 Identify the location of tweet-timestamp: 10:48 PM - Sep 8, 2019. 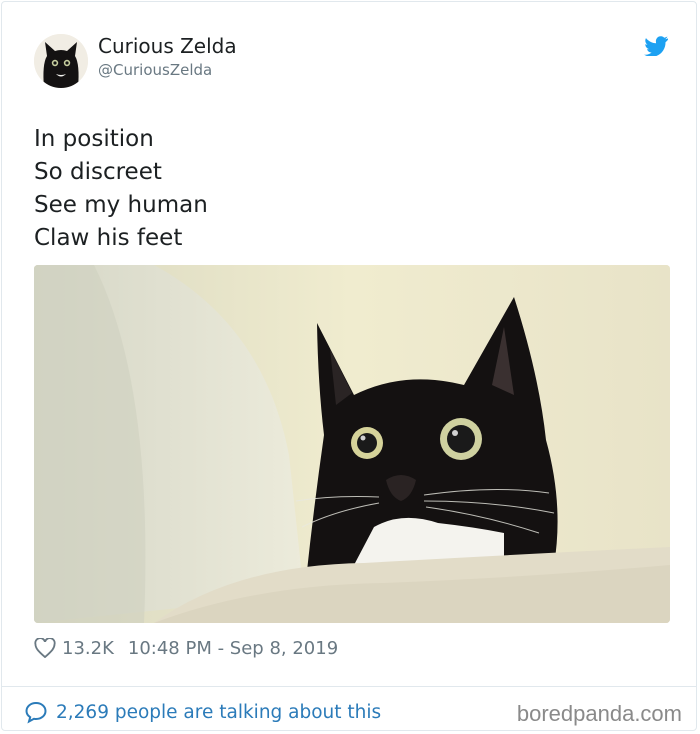
(233, 648).